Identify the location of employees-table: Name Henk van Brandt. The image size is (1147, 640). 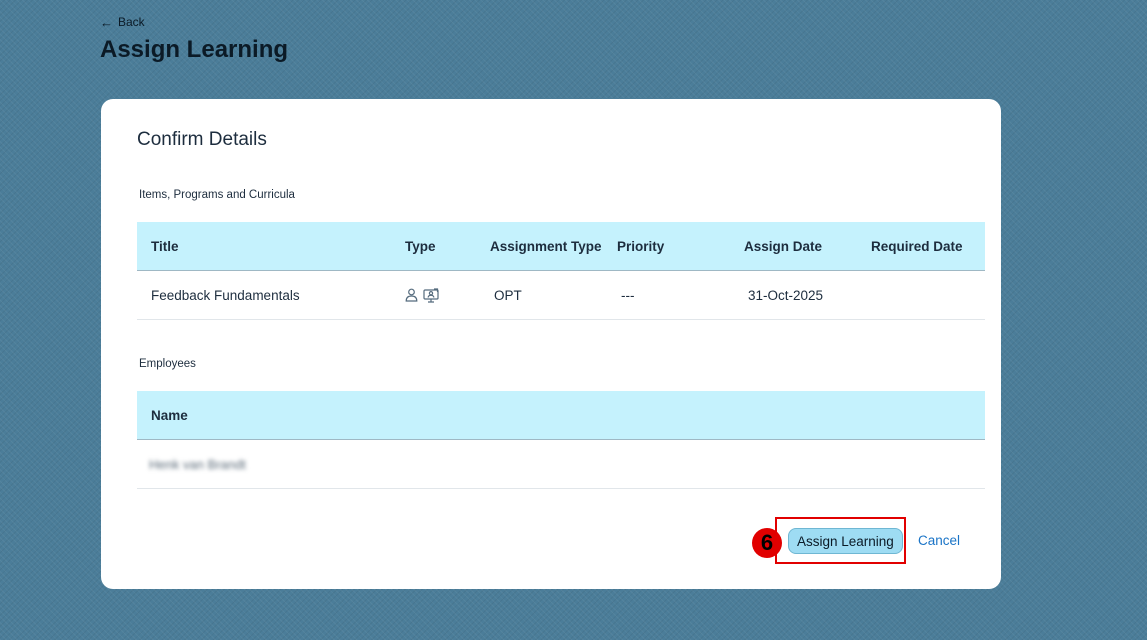
(561, 440).